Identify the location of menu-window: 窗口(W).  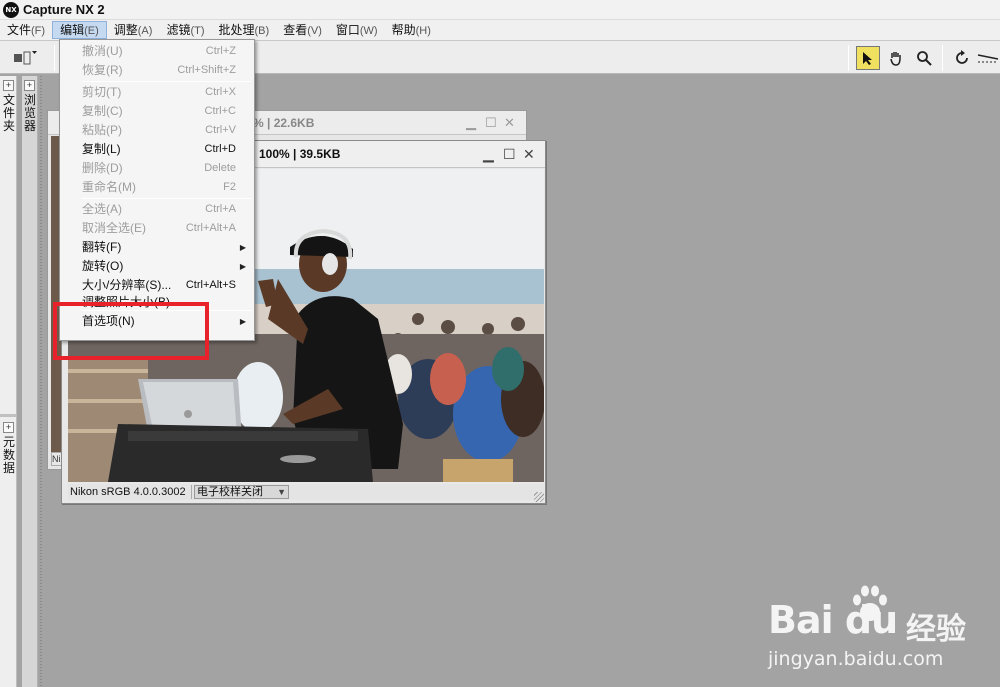
(357, 30).